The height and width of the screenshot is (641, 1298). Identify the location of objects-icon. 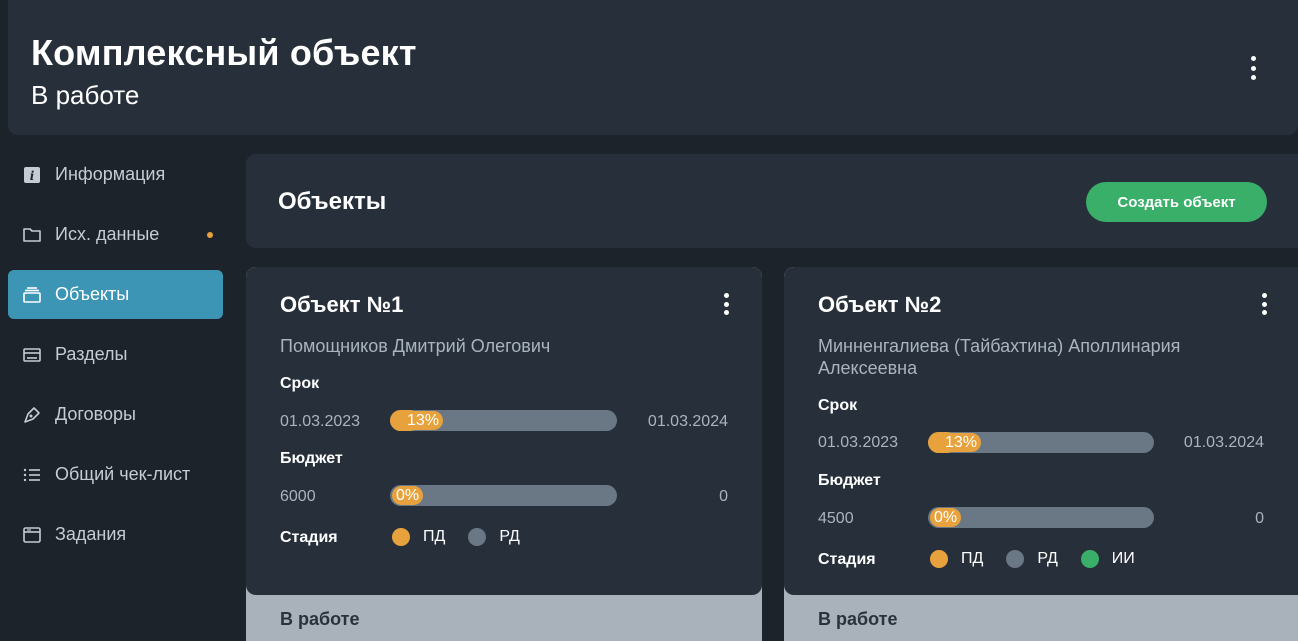
(32, 295).